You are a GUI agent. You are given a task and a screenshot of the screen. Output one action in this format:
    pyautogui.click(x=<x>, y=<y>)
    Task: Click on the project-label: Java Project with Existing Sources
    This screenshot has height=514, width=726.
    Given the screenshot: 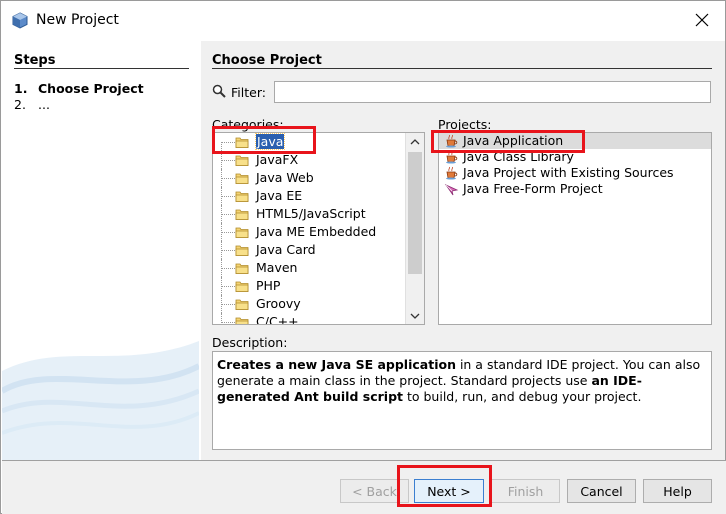 What is the action you would take?
    pyautogui.click(x=568, y=172)
    